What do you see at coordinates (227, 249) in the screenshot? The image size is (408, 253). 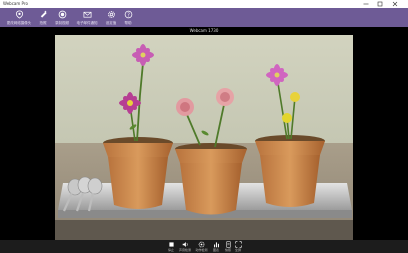 I see `control-label: 快照` at bounding box center [227, 249].